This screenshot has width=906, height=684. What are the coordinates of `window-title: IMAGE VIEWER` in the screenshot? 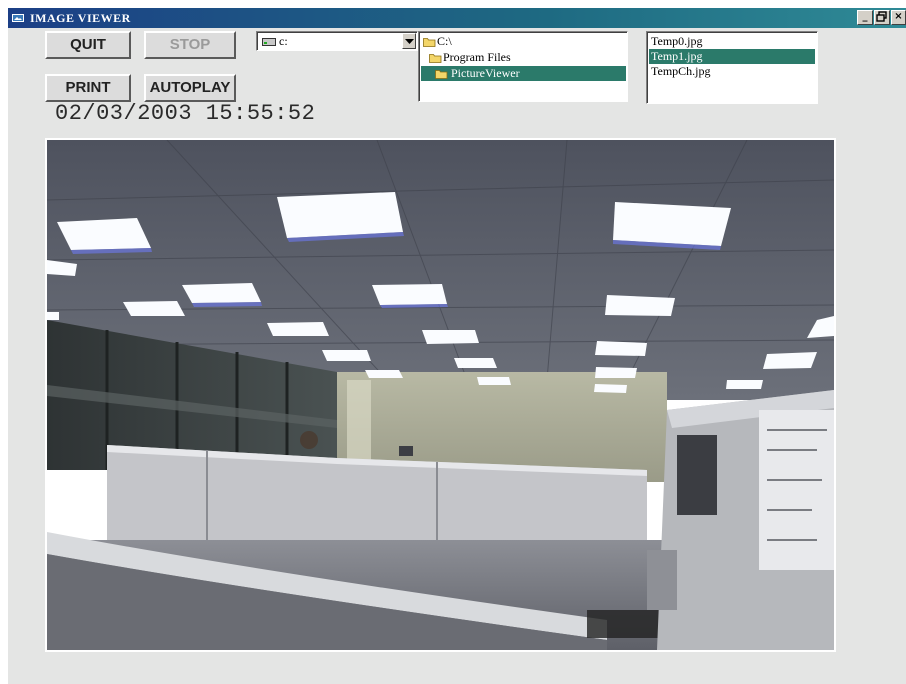 It's located at (80, 18).